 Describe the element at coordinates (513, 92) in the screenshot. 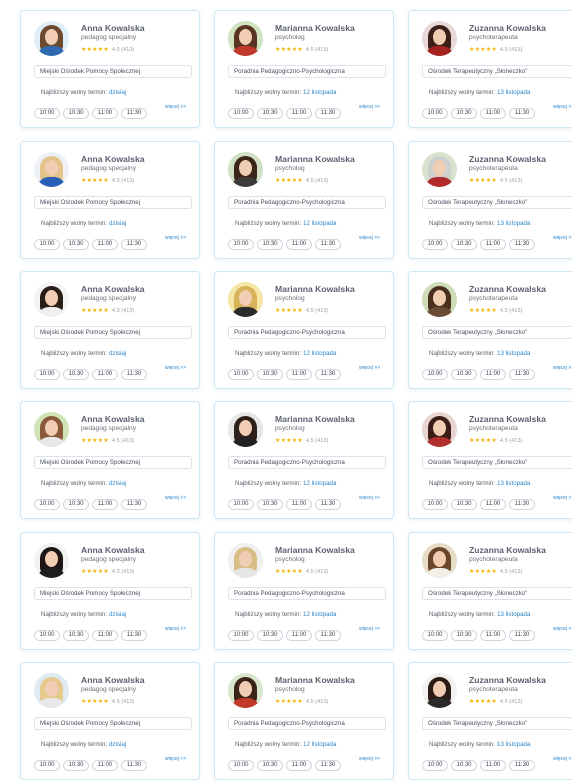

I see `next-available-date: 13 listopada` at that location.